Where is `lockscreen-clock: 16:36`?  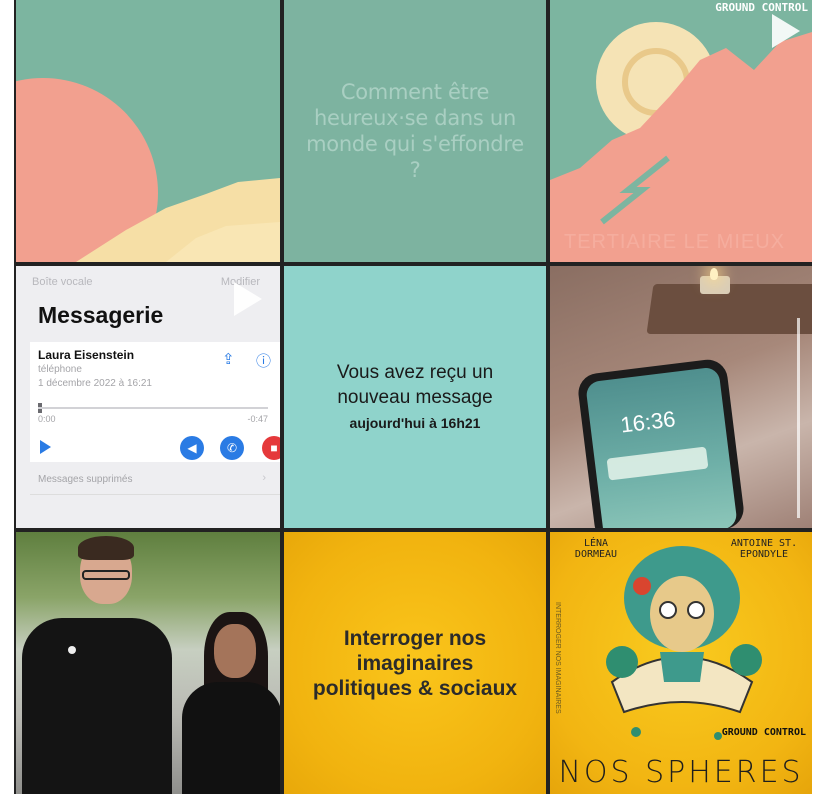
lockscreen-clock: 16:36 is located at coordinates (648, 422).